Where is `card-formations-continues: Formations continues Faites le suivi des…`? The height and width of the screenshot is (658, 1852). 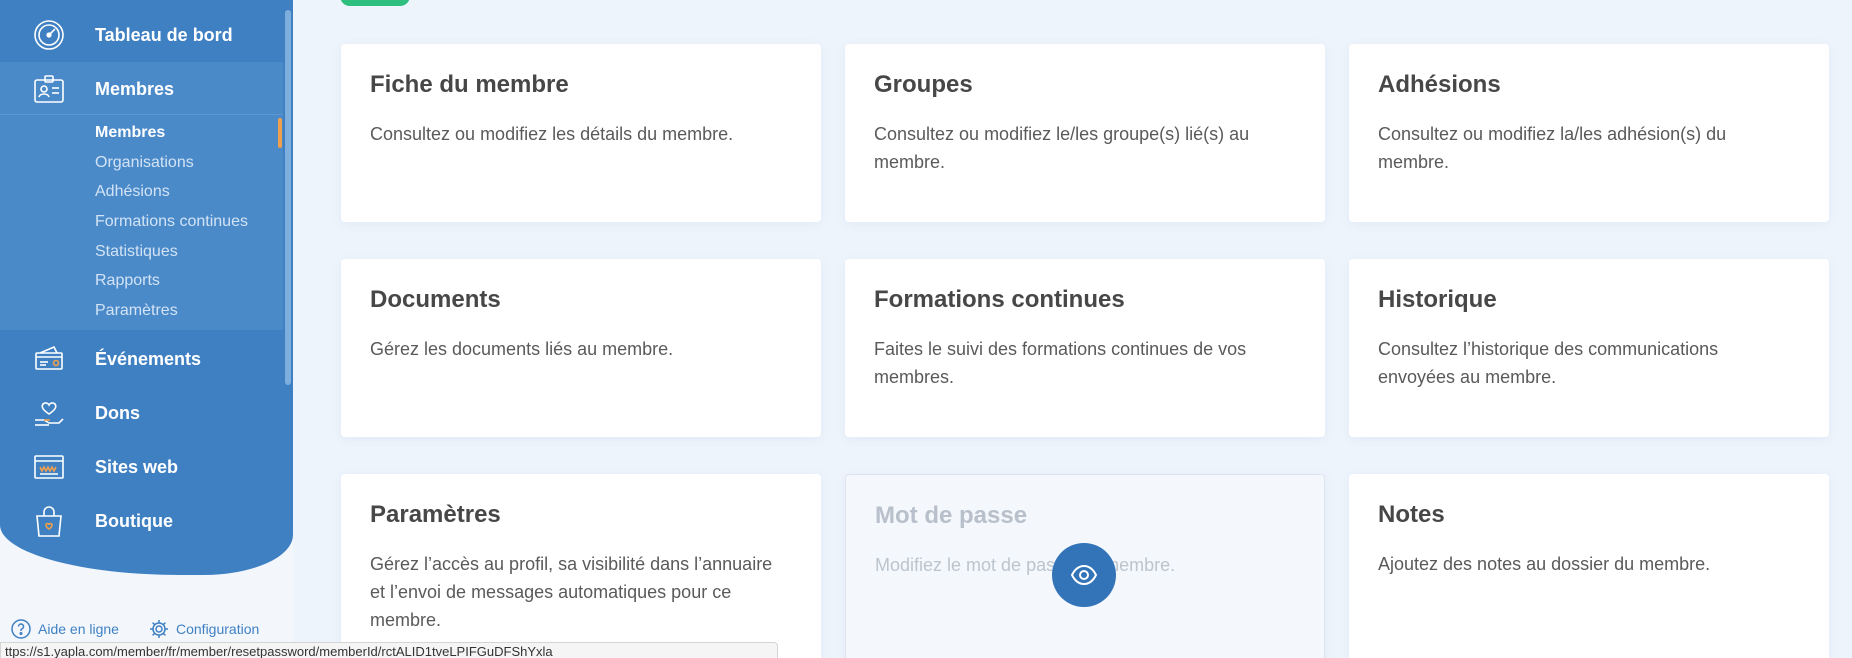 card-formations-continues: Formations continues Faites le suivi des… is located at coordinates (1085, 348).